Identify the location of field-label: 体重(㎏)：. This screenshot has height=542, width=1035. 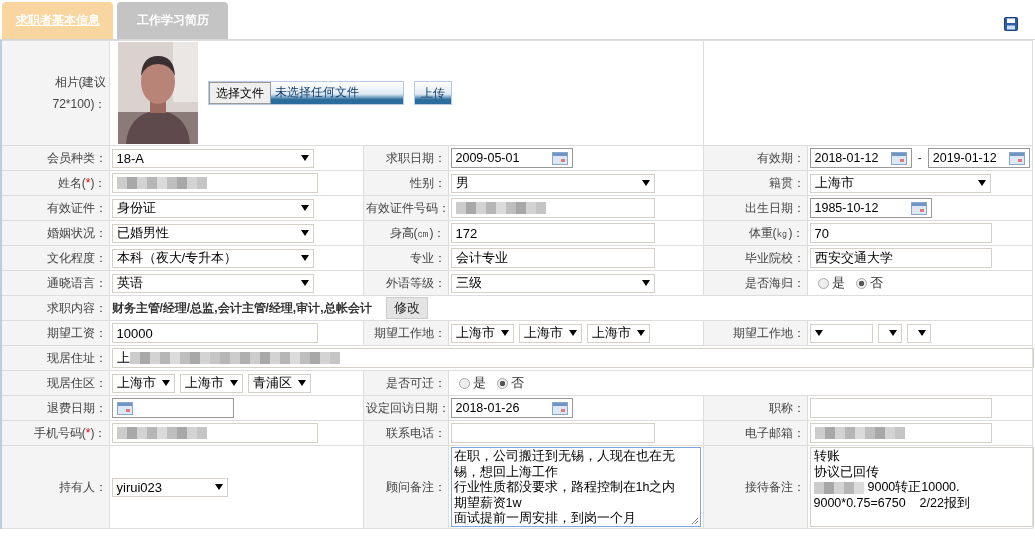
(776, 232).